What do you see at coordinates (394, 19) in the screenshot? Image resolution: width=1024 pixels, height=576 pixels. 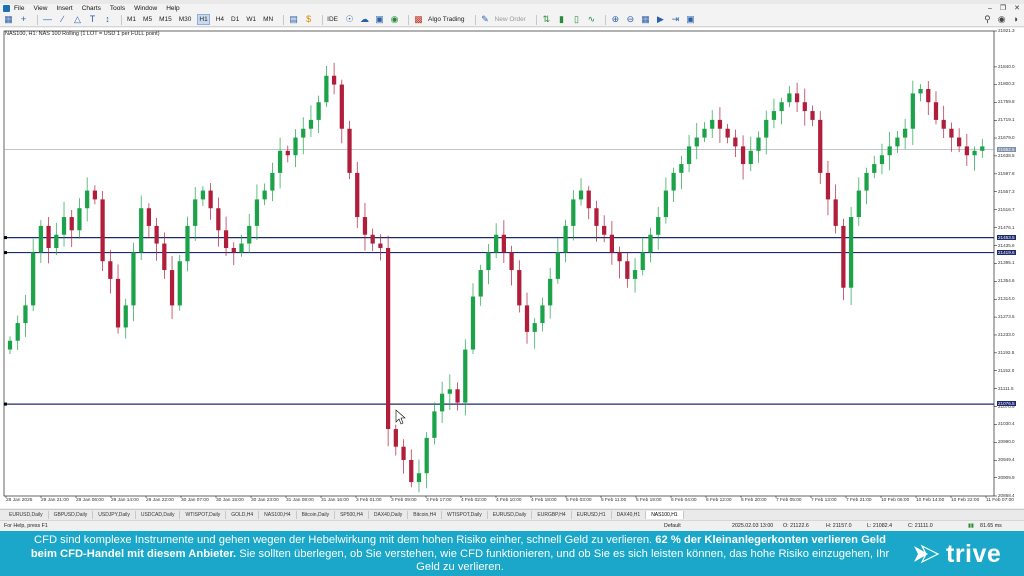 I see `market-icon: ◉` at bounding box center [394, 19].